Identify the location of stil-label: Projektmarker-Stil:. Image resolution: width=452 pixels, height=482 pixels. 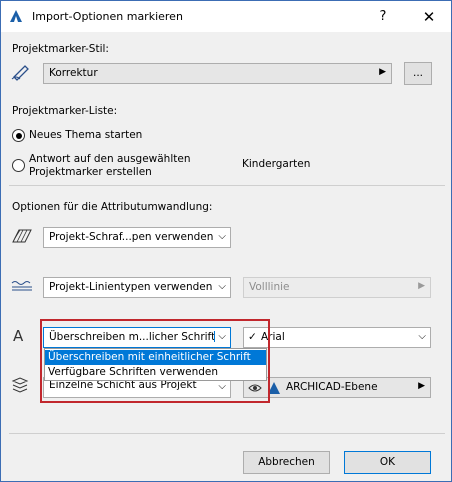
(60, 49).